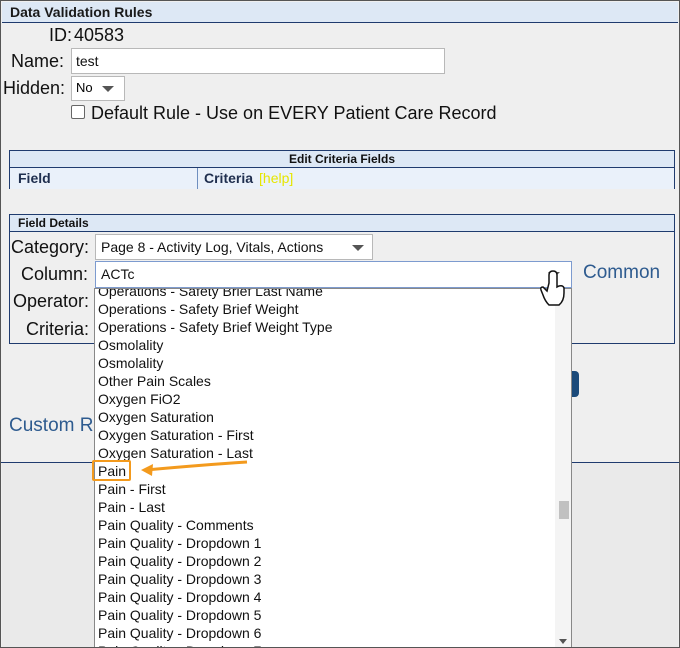 The image size is (680, 648). Describe the element at coordinates (340, 12) in the screenshot. I see `panel-title: Data Validation Rules` at that location.